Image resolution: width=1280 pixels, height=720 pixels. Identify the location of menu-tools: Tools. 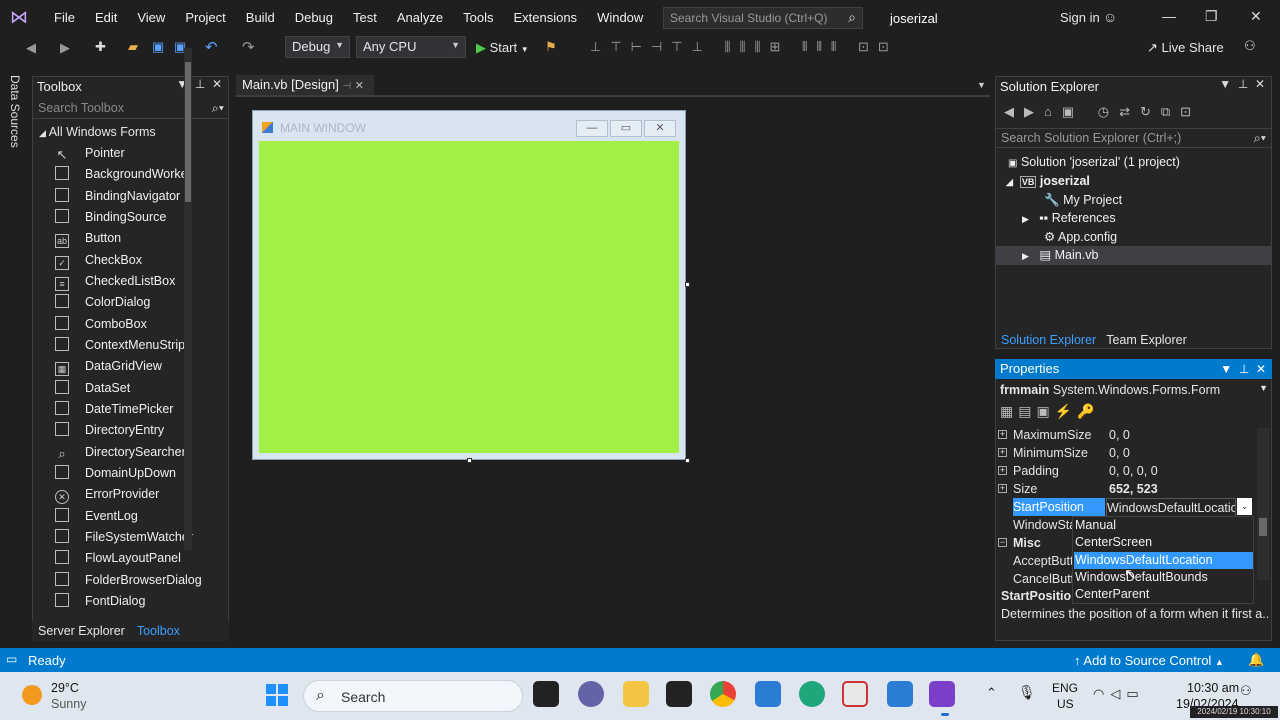
(478, 17).